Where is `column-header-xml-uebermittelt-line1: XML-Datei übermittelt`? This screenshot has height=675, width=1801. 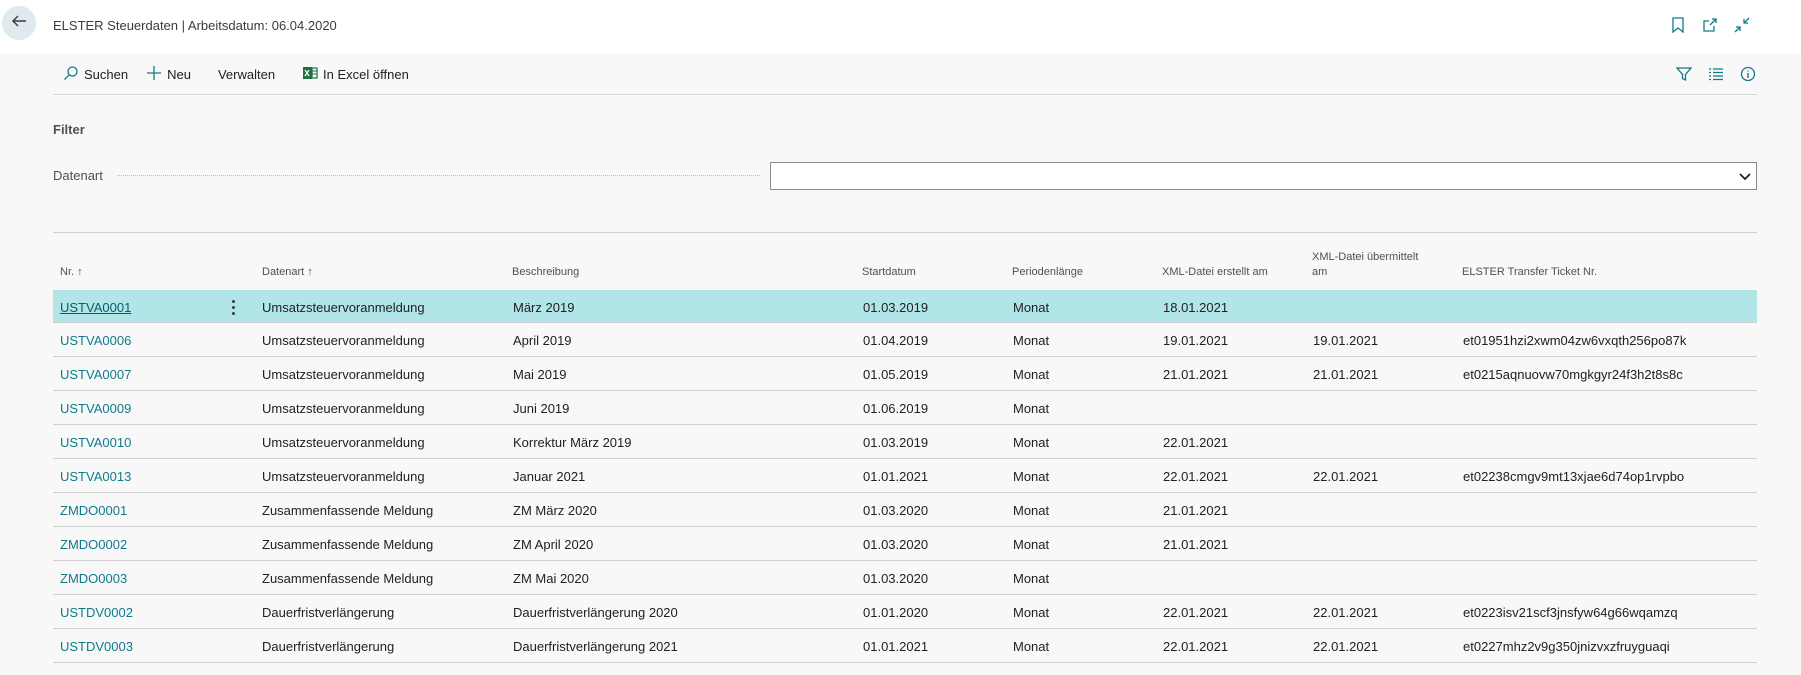 column-header-xml-uebermittelt-line1: XML-Datei übermittelt is located at coordinates (1365, 257).